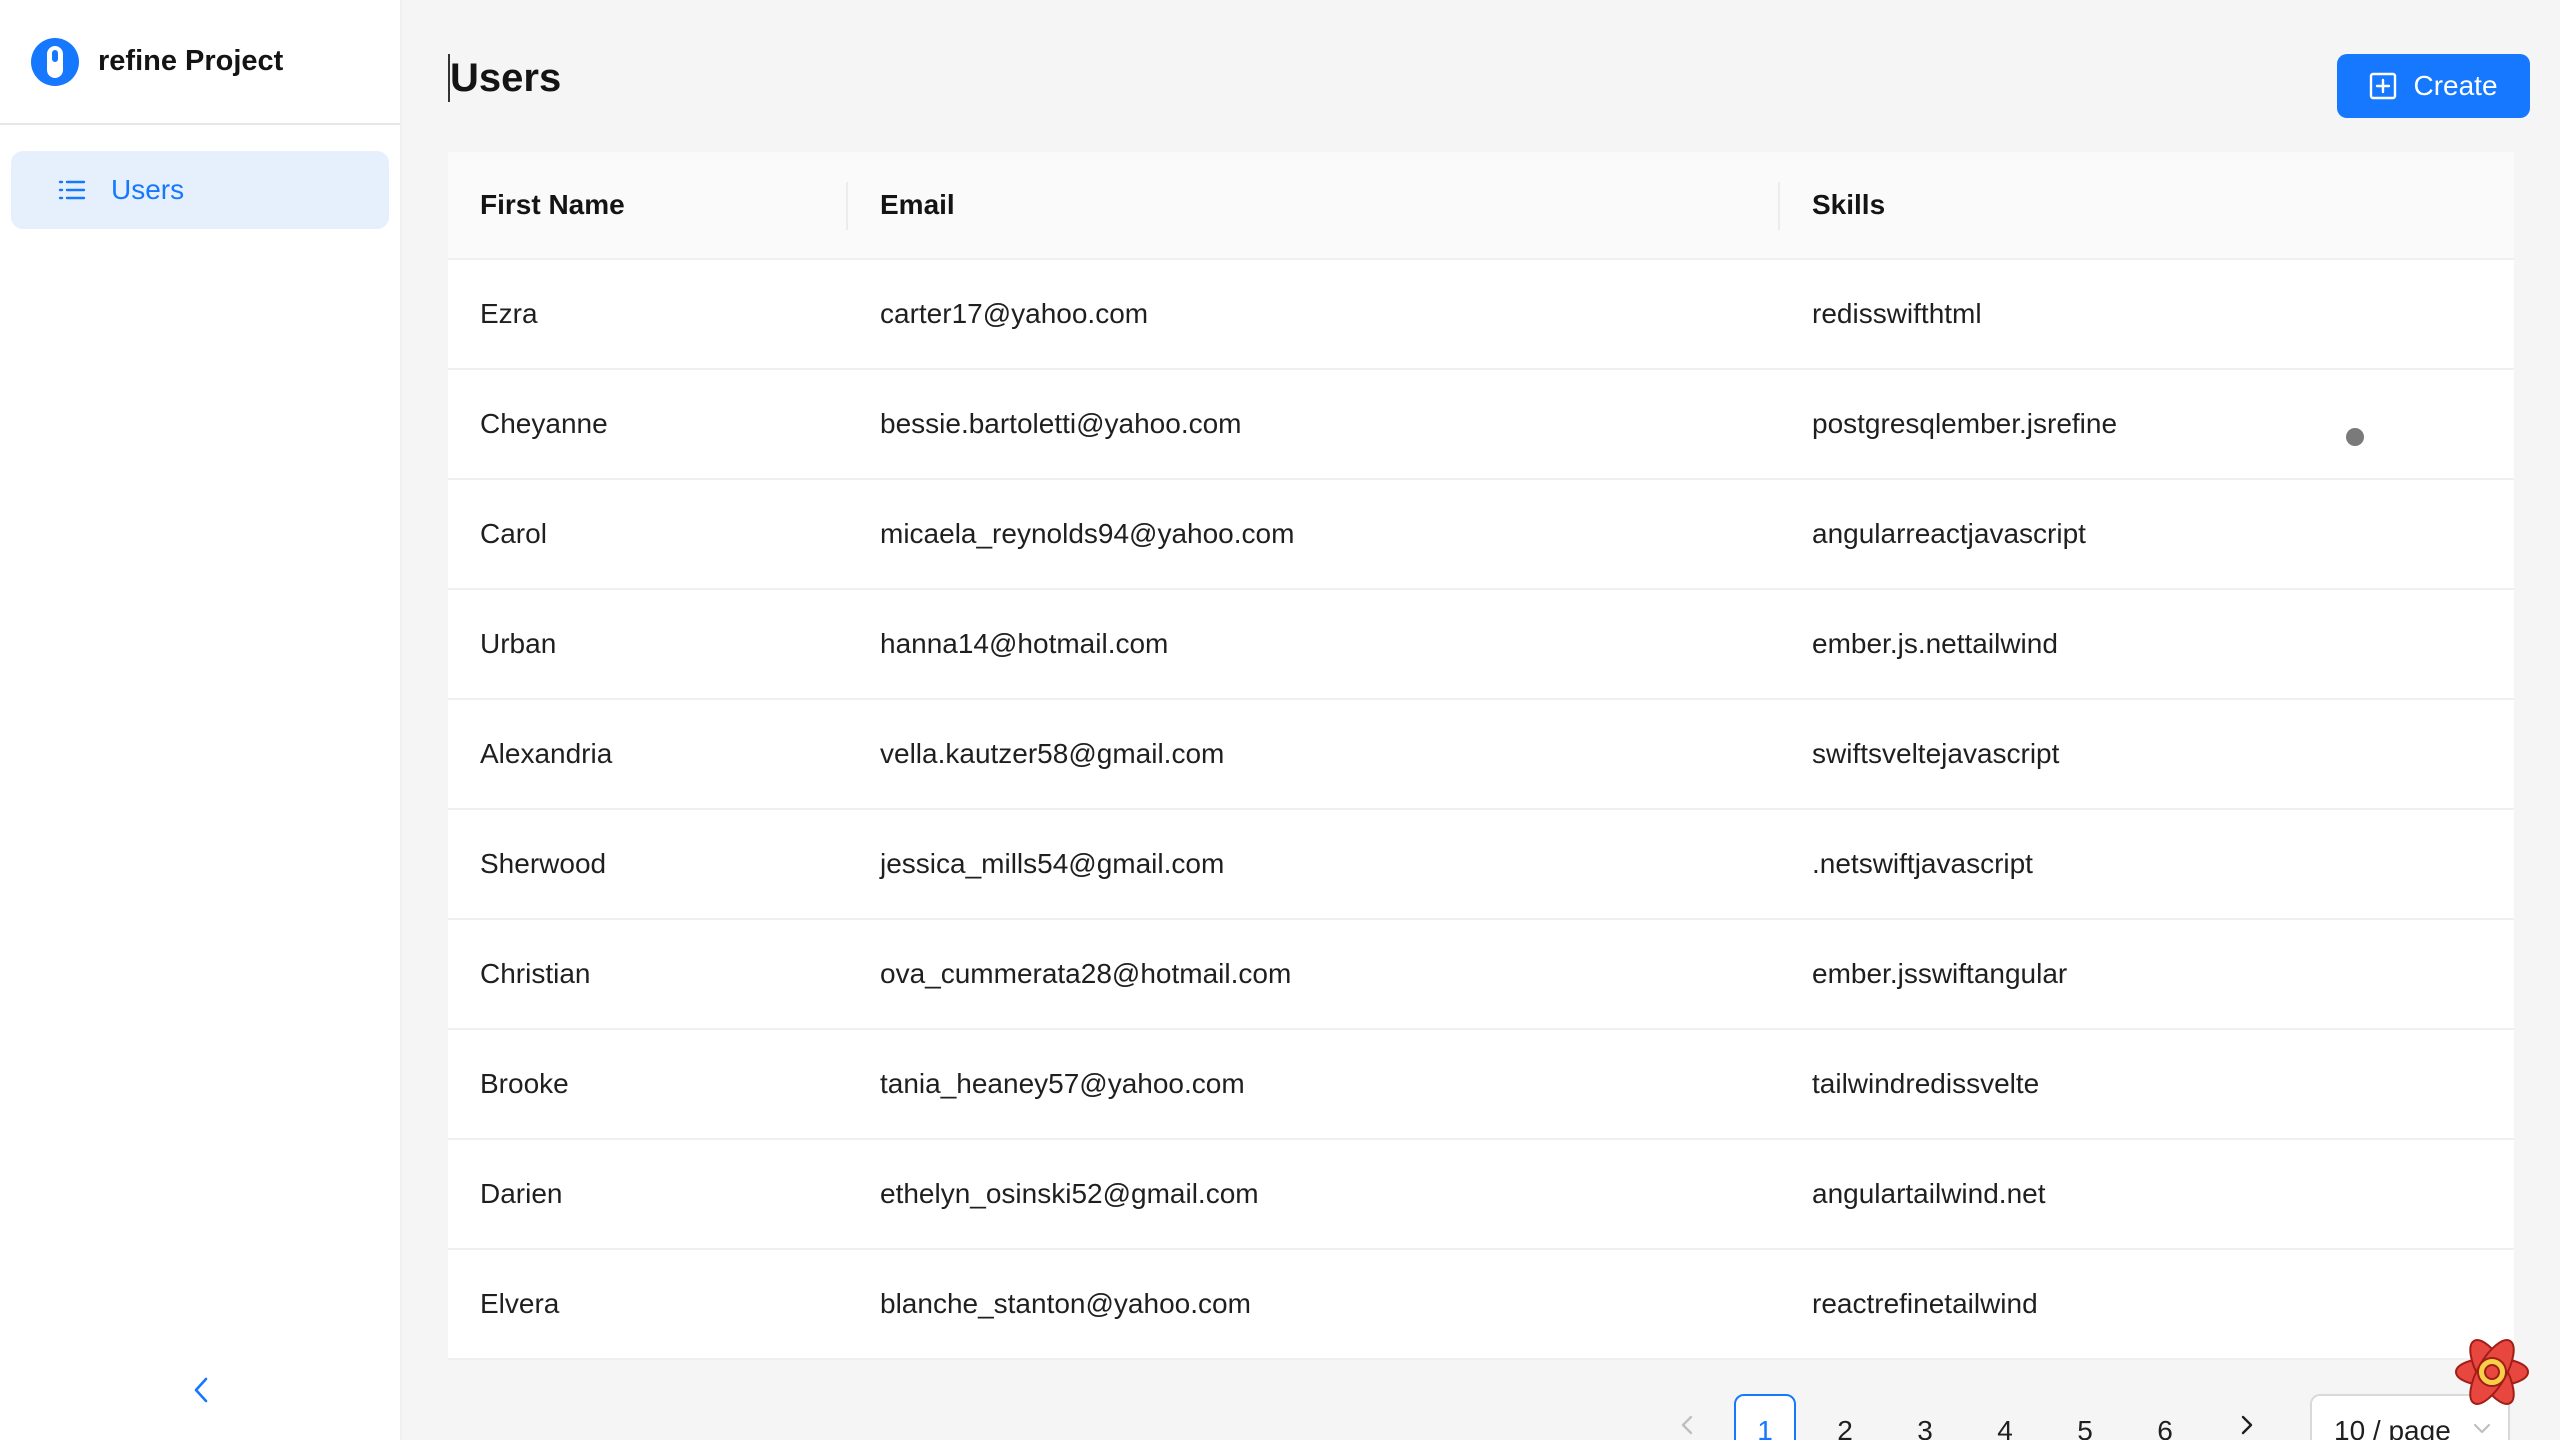 This screenshot has width=2560, height=1440. Describe the element at coordinates (1922, 863) in the screenshot. I see `cell-skills: .netswiftjavascript` at that location.